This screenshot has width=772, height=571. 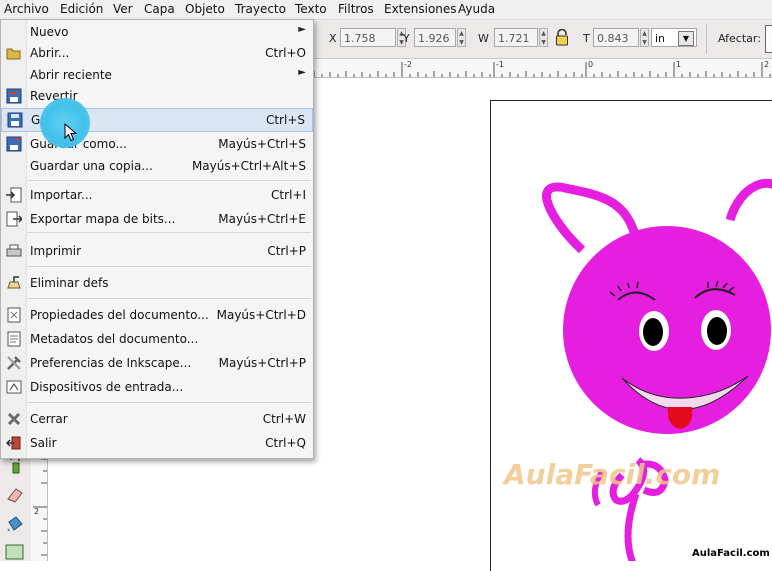 I want to click on menu-item-shortcut: Mayús+Ctrl+S, so click(x=262, y=144).